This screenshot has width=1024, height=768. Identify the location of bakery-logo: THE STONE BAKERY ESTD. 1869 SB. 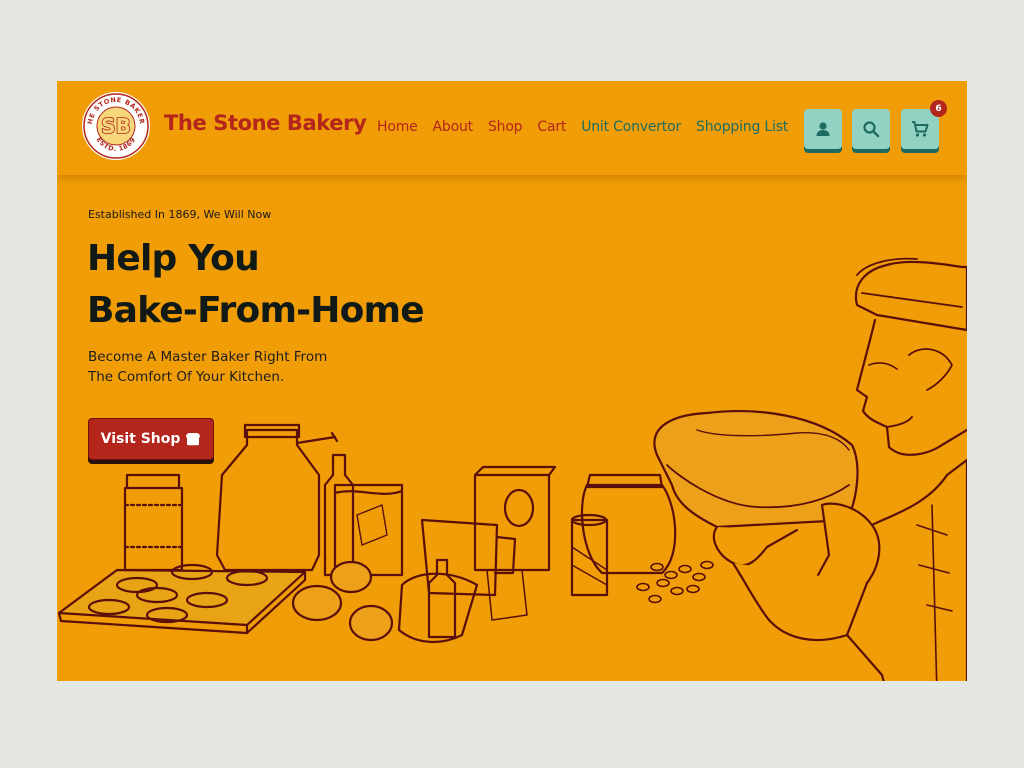
(116, 126).